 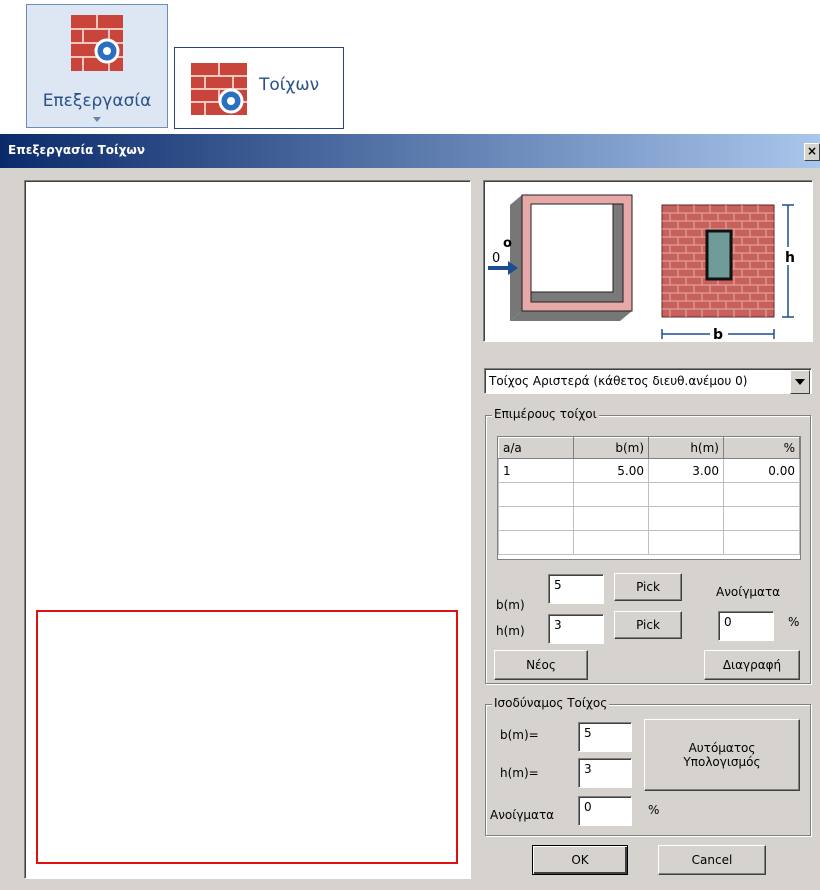 I want to click on walls-ribbon-button: Τοίχων, so click(x=259, y=88).